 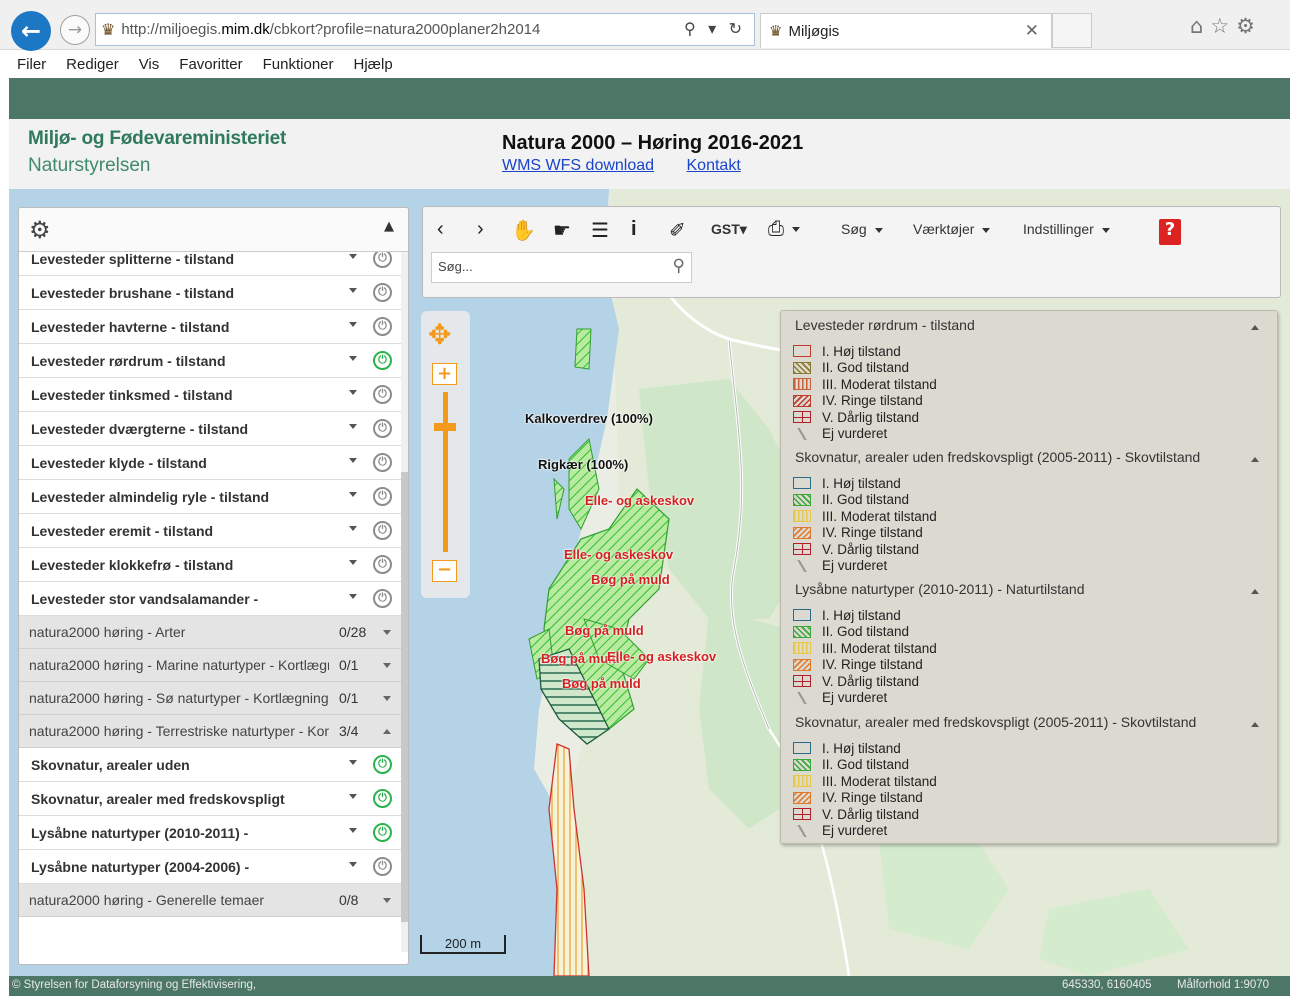 What do you see at coordinates (31, 31) in the screenshot?
I see `back-button: ←` at bounding box center [31, 31].